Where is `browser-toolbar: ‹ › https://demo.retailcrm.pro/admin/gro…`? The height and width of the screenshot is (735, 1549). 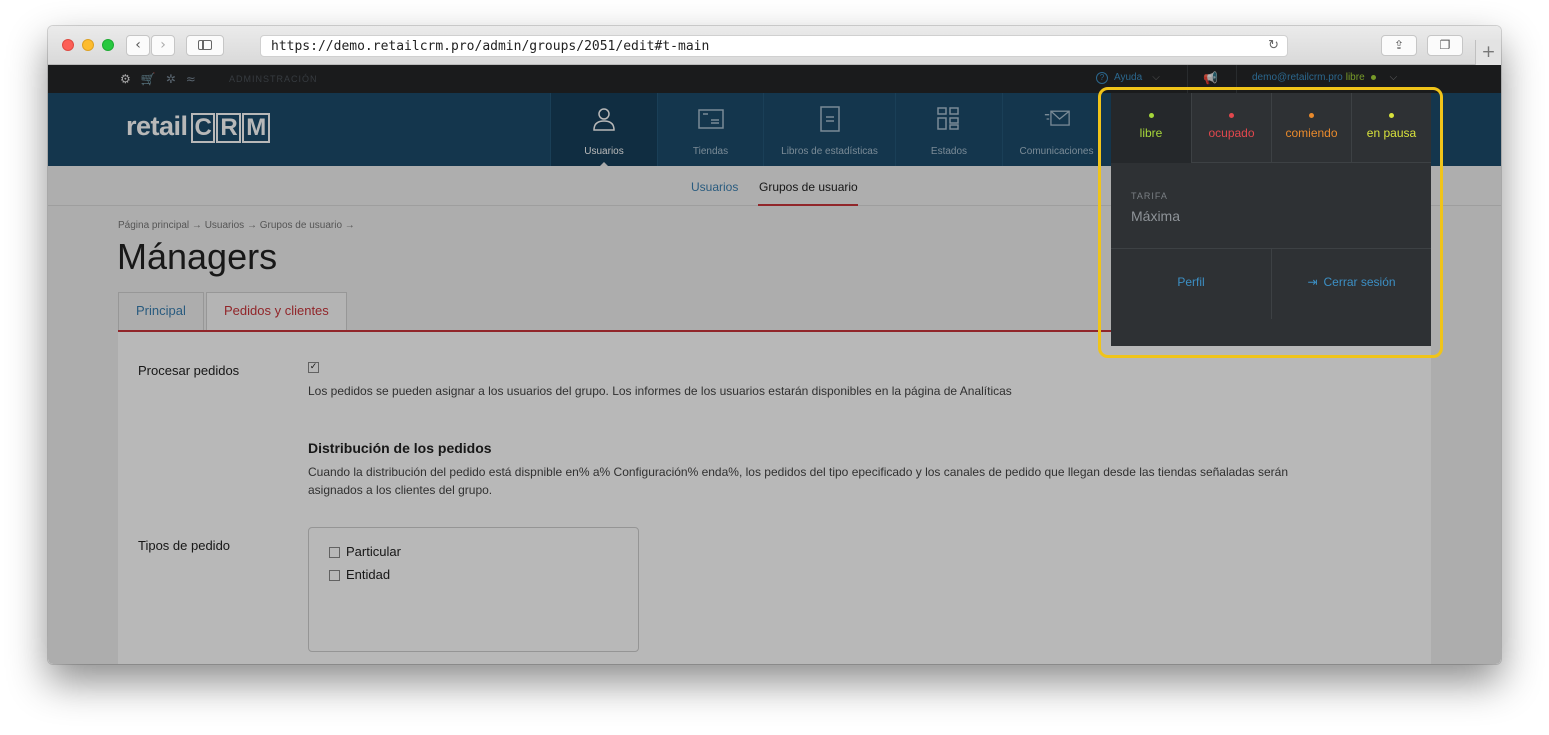 browser-toolbar: ‹ › https://demo.retailcrm.pro/admin/gro… is located at coordinates (774, 45).